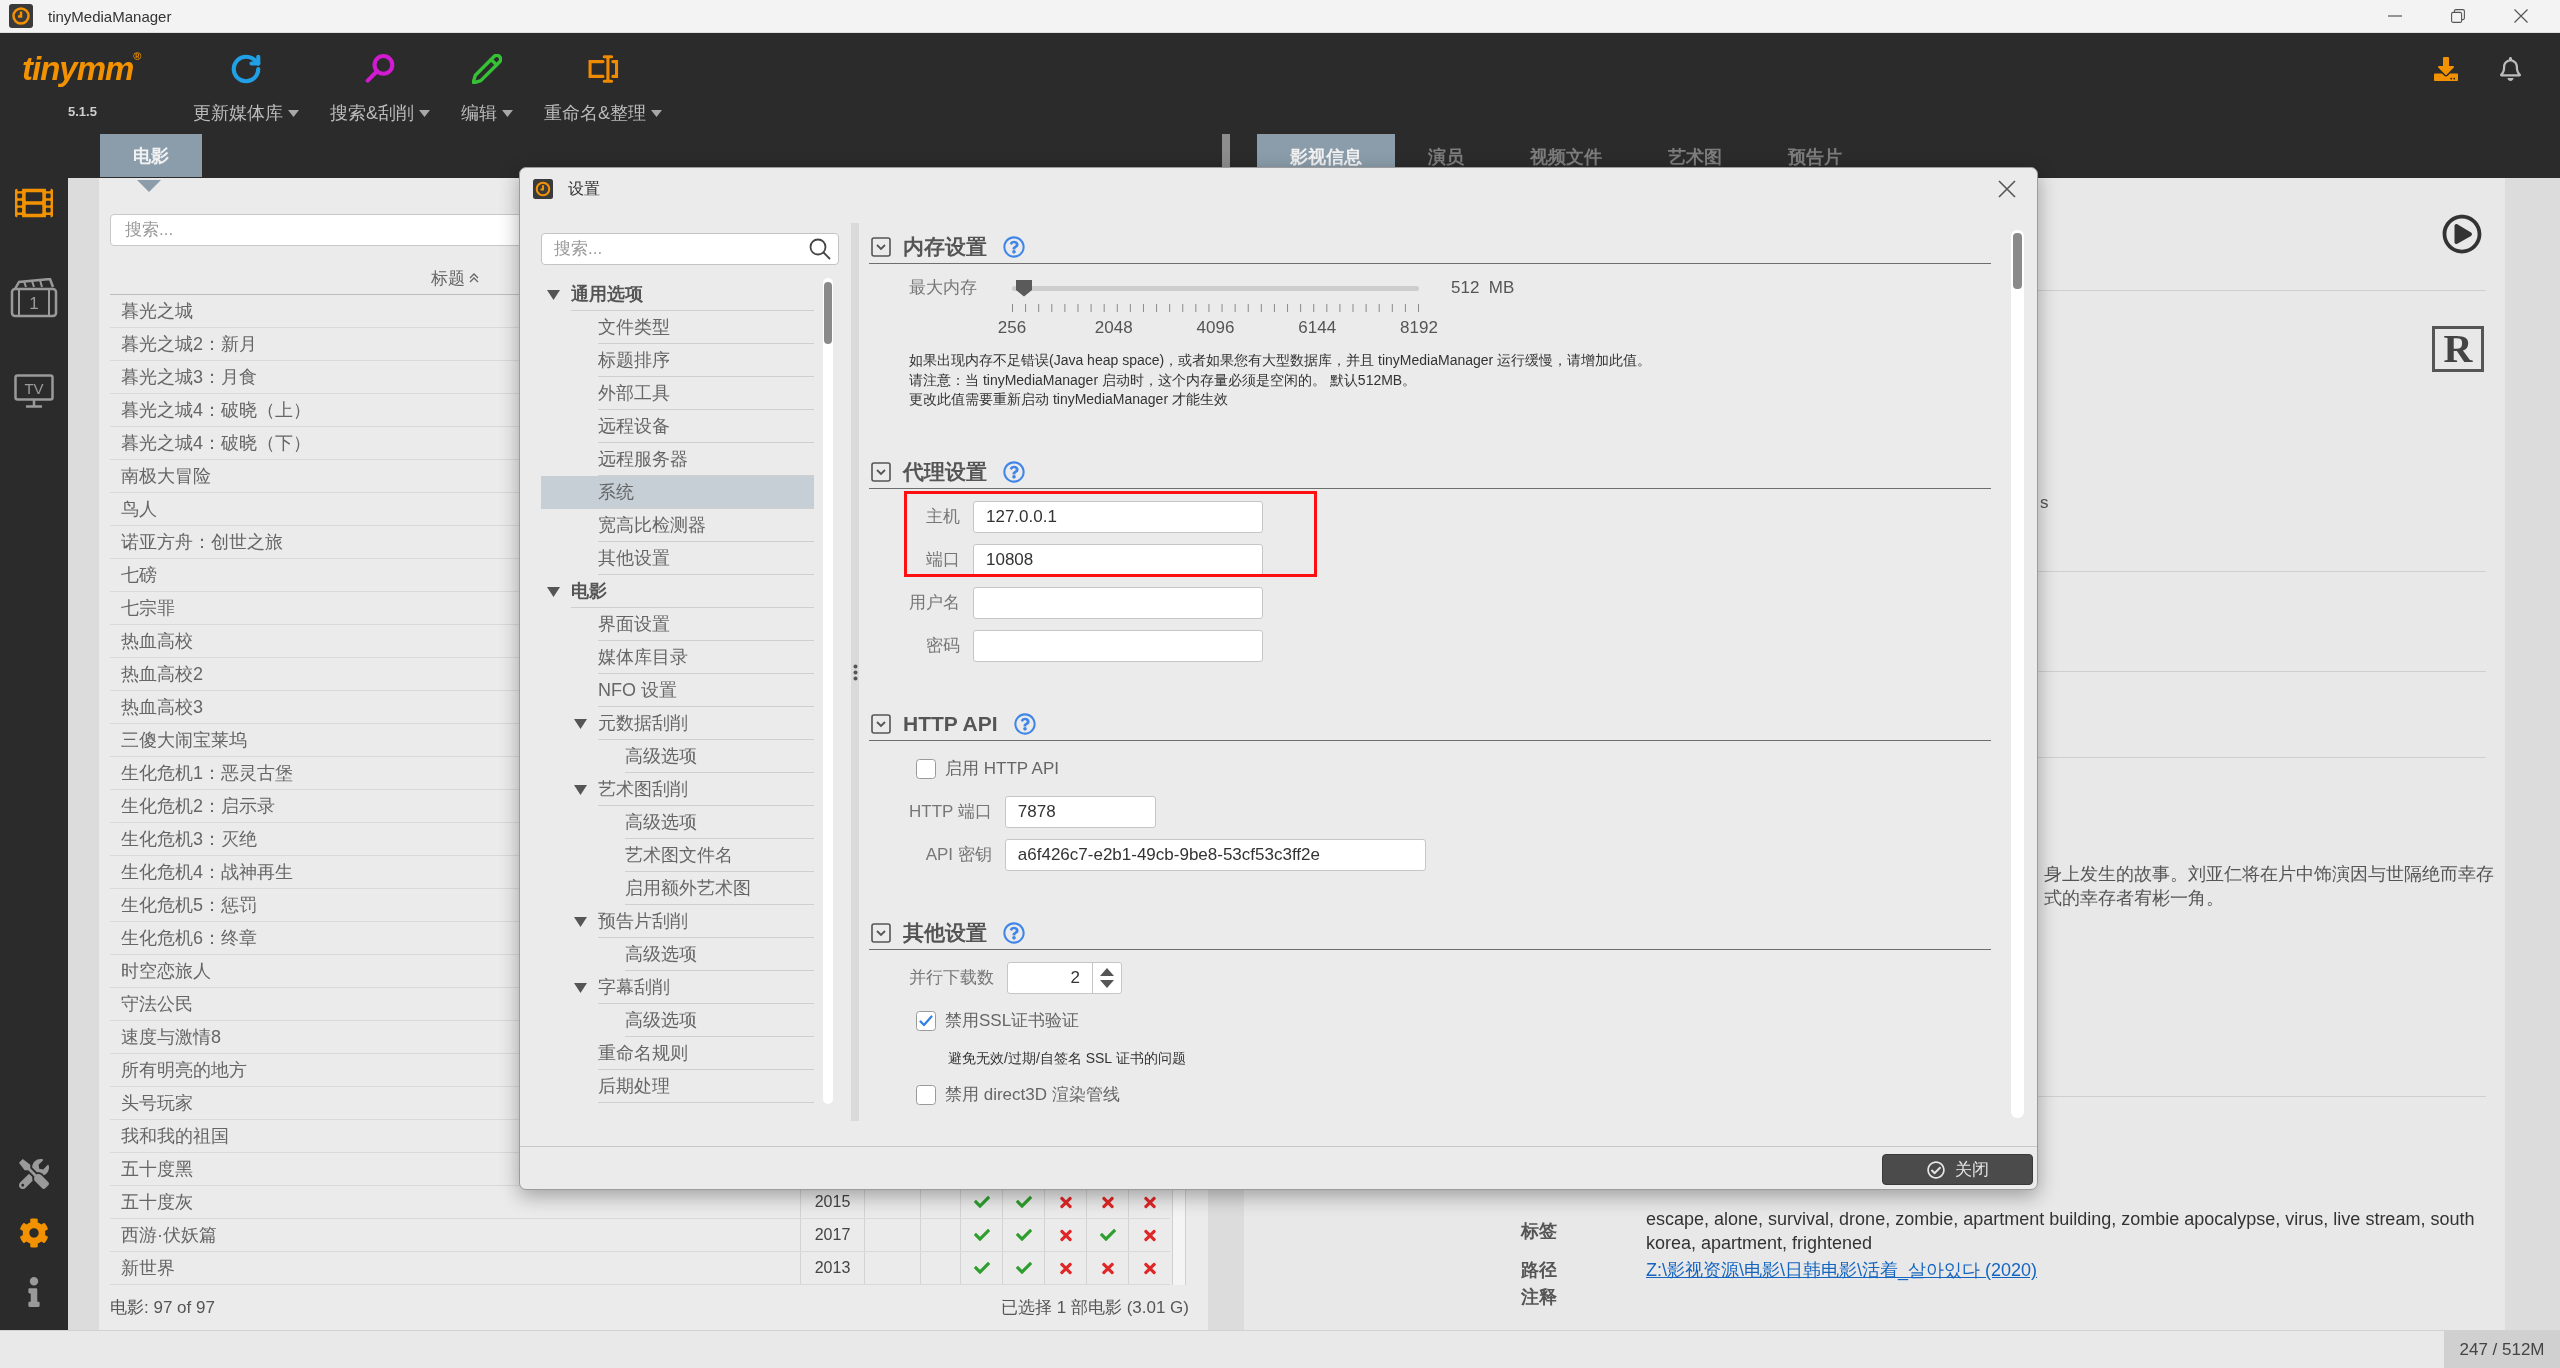 The image size is (2560, 1368). What do you see at coordinates (2394, 16) in the screenshot?
I see `minimize-icon` at bounding box center [2394, 16].